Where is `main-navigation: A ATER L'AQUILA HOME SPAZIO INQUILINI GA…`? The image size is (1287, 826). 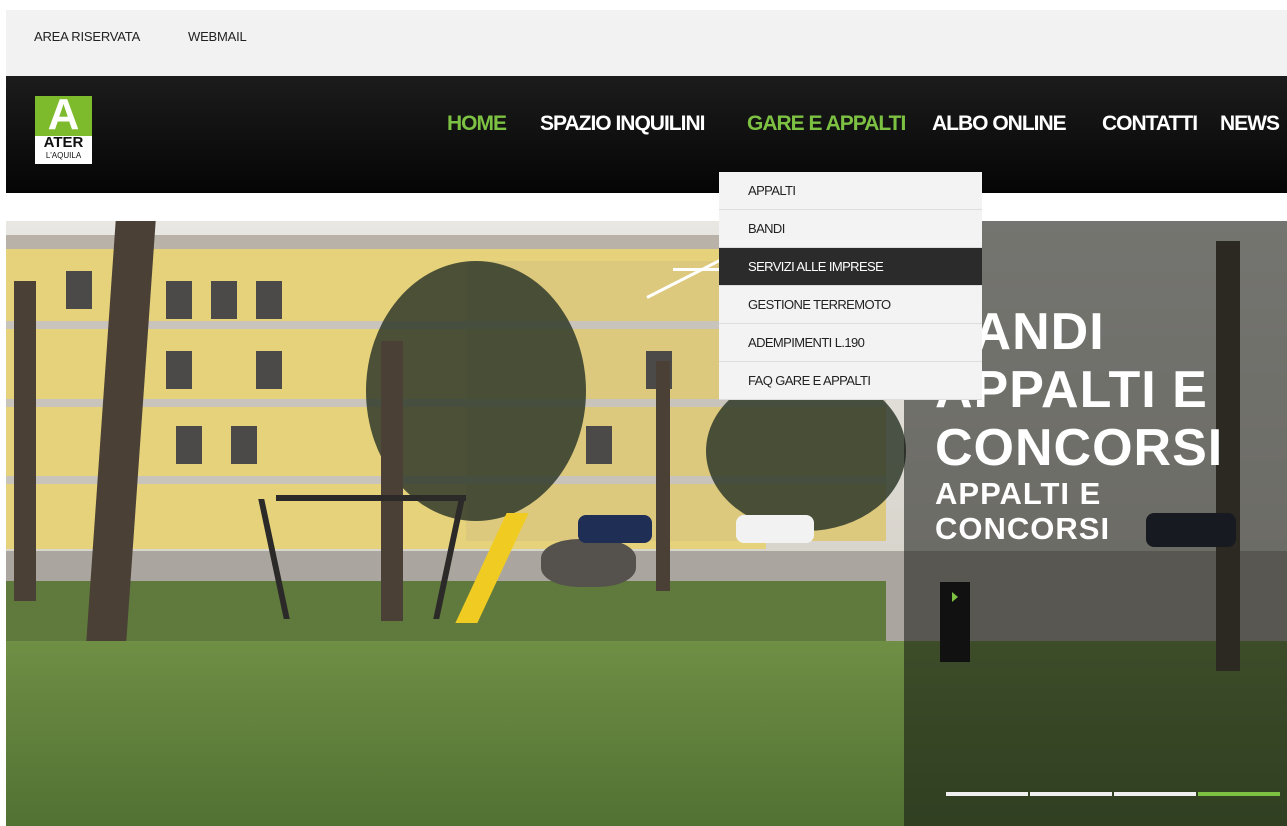
main-navigation: A ATER L'AQUILA HOME SPAZIO INQUILINI GA… is located at coordinates (646, 134).